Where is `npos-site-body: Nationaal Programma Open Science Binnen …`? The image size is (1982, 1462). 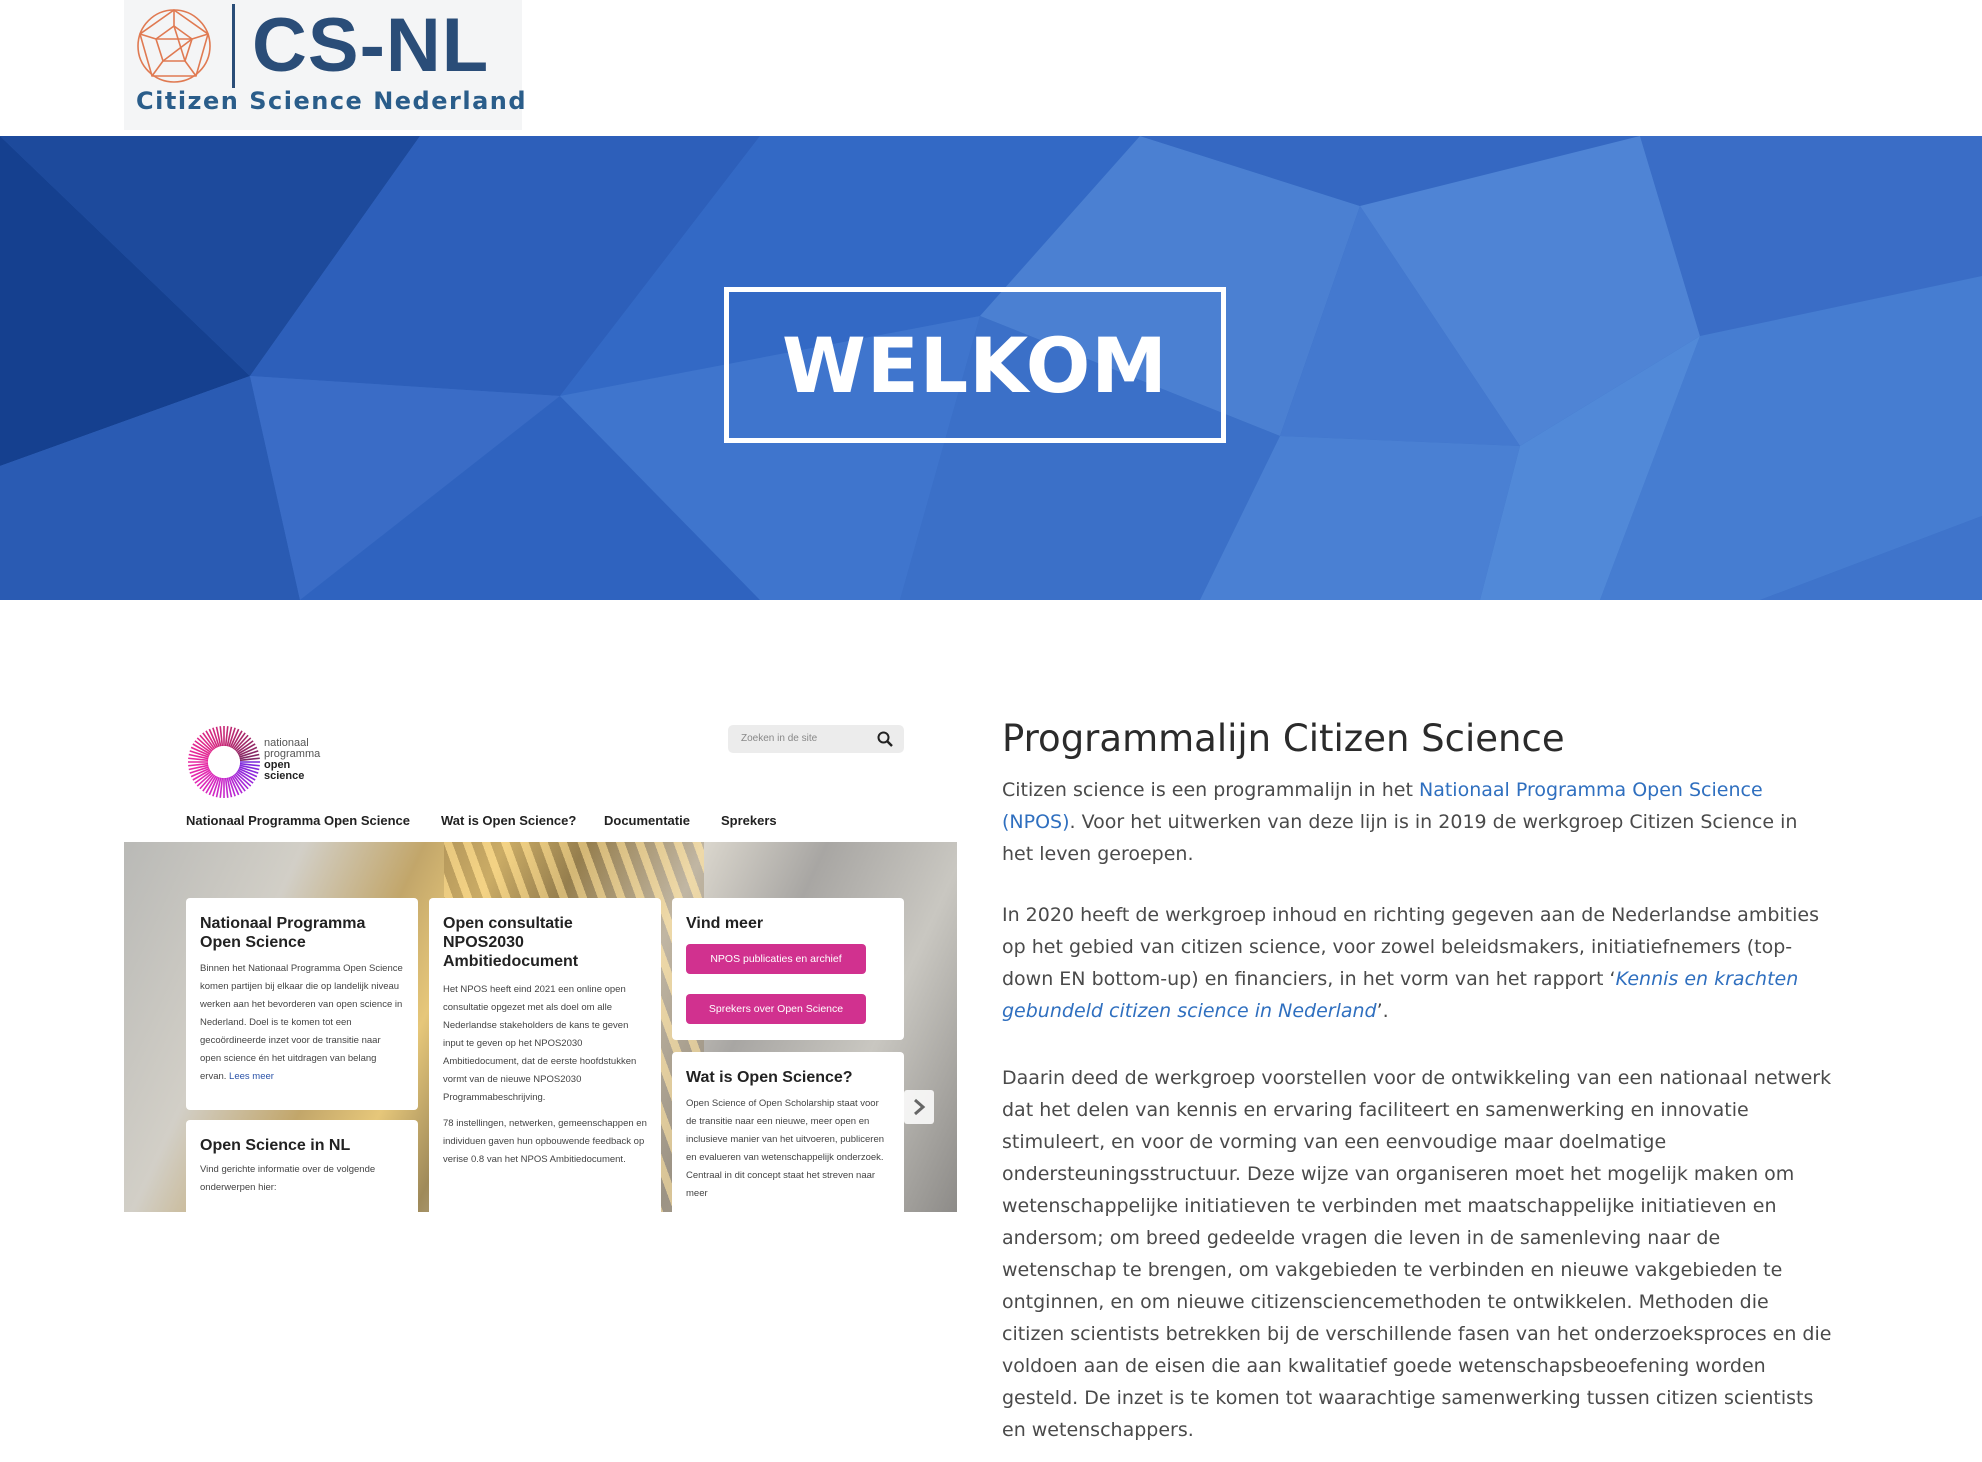 npos-site-body: Nationaal Programma Open Science Binnen … is located at coordinates (540, 1027).